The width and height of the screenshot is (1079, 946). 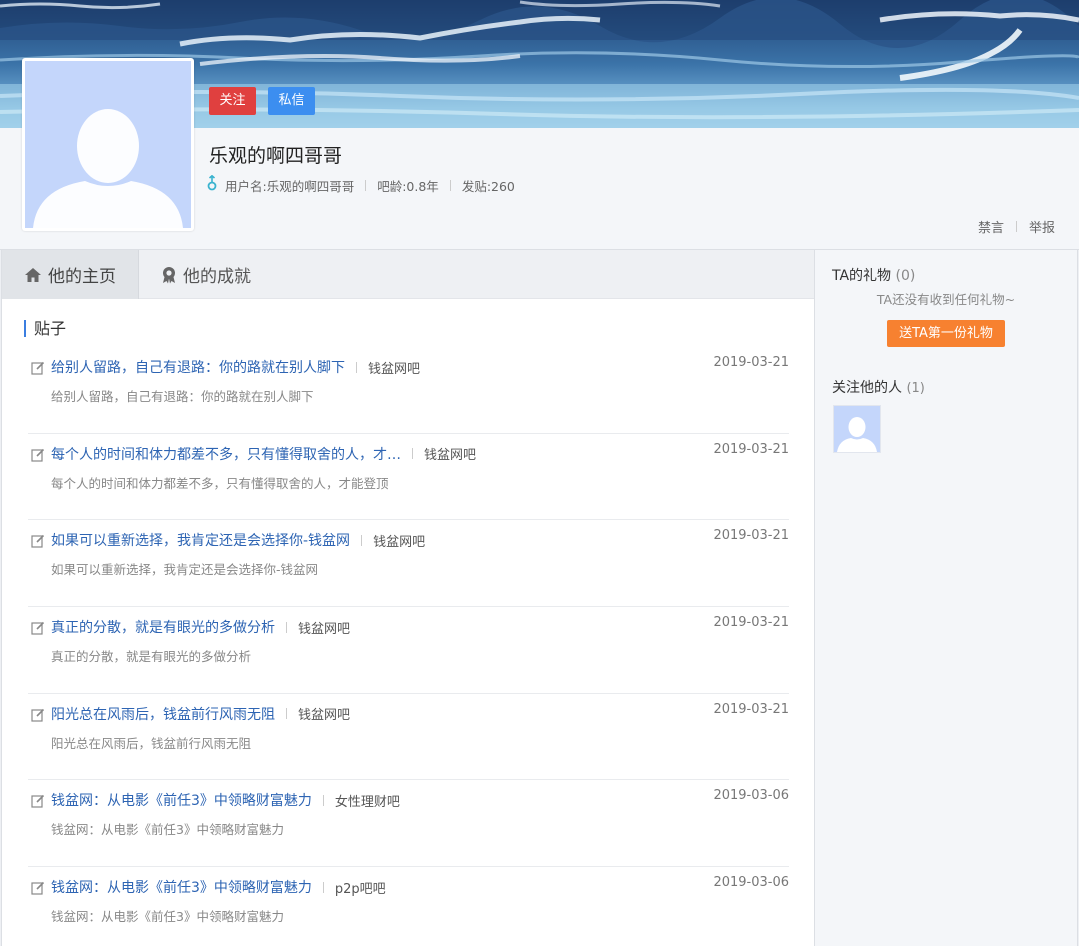 I want to click on follow-button: 关注, so click(x=232, y=101).